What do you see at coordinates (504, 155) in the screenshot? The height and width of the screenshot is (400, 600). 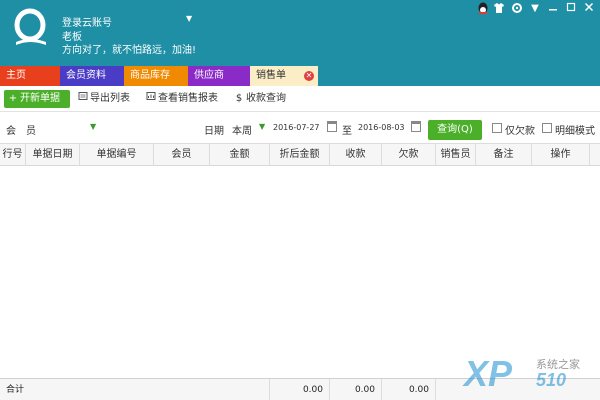 I see `column-header: 备注` at bounding box center [504, 155].